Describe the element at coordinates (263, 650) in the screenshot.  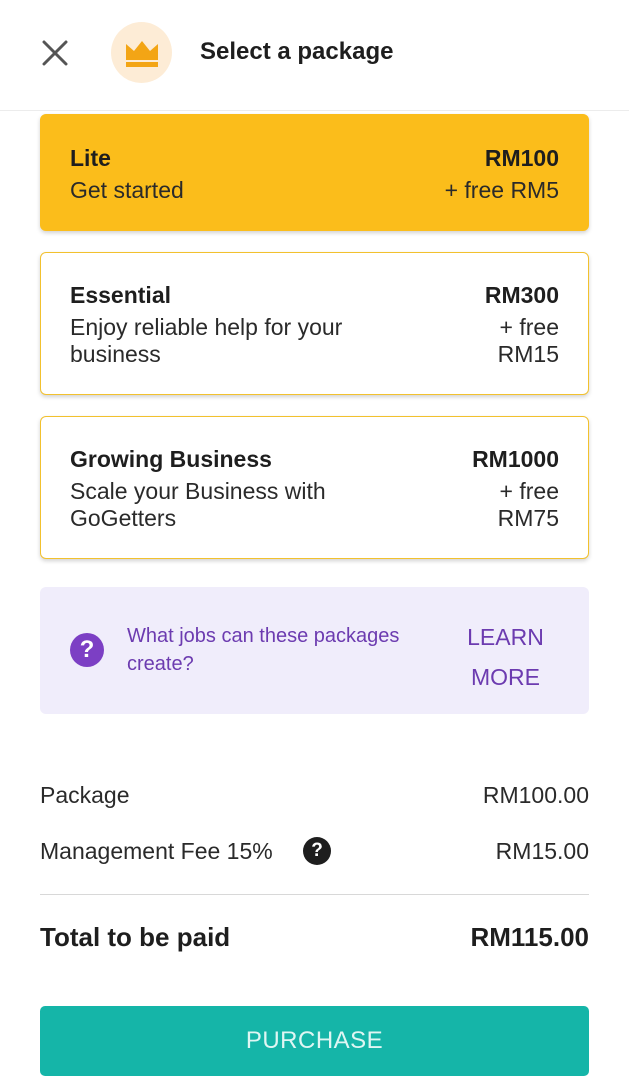
I see `info-question: What jobs can these packages create?` at that location.